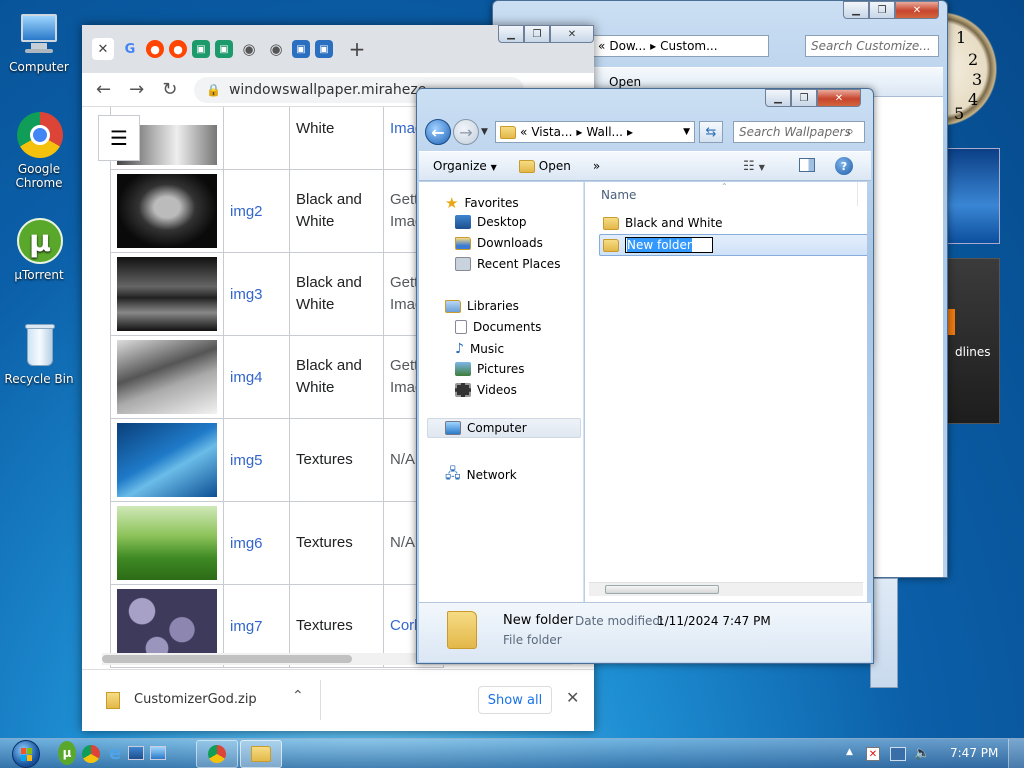 Image resolution: width=1024 pixels, height=768 pixels. What do you see at coordinates (974, 753) in the screenshot?
I see `clock-time: 7:47 PM` at bounding box center [974, 753].